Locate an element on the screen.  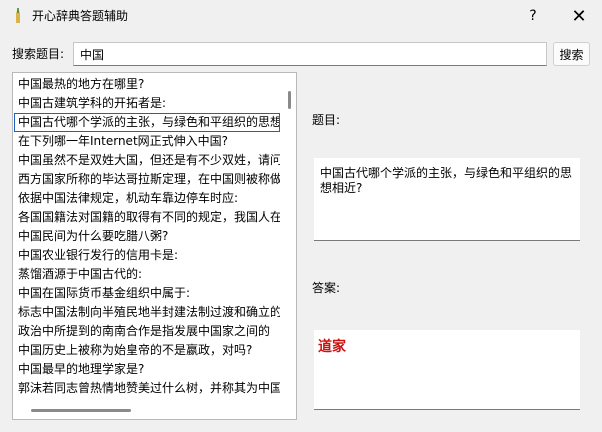
list-item: 中国古建筑学科的开拓者是: is located at coordinates (147, 103).